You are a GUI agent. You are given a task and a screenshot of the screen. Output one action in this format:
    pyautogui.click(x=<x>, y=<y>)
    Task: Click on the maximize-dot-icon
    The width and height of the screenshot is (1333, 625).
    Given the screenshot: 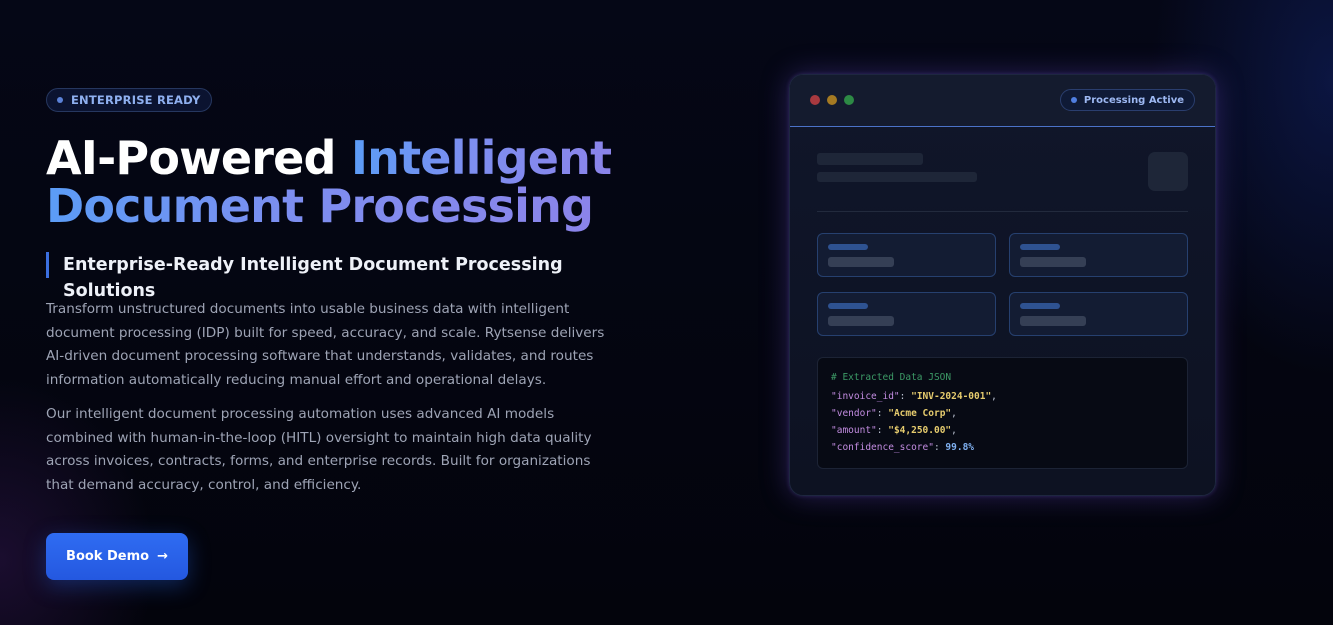 What is the action you would take?
    pyautogui.click(x=849, y=100)
    